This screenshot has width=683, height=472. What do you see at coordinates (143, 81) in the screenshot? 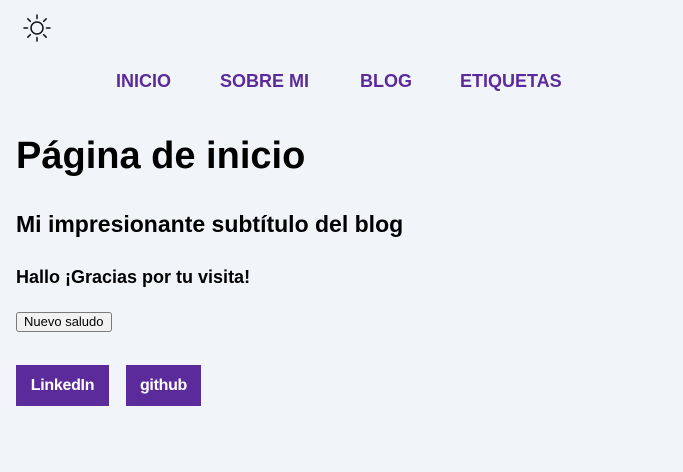
I see `nav-item-inicio: INICIO` at bounding box center [143, 81].